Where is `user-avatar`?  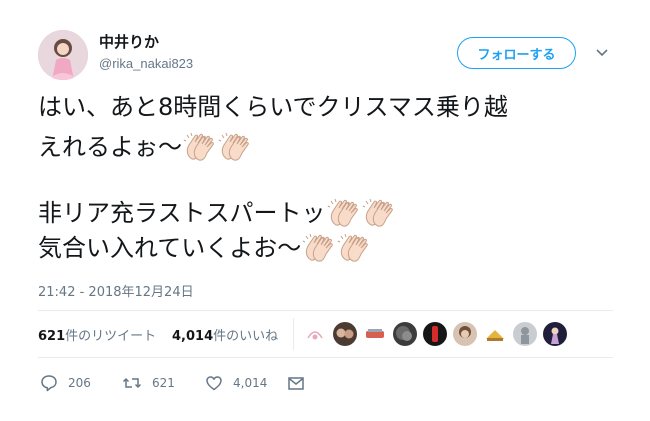
user-avatar is located at coordinates (63, 55).